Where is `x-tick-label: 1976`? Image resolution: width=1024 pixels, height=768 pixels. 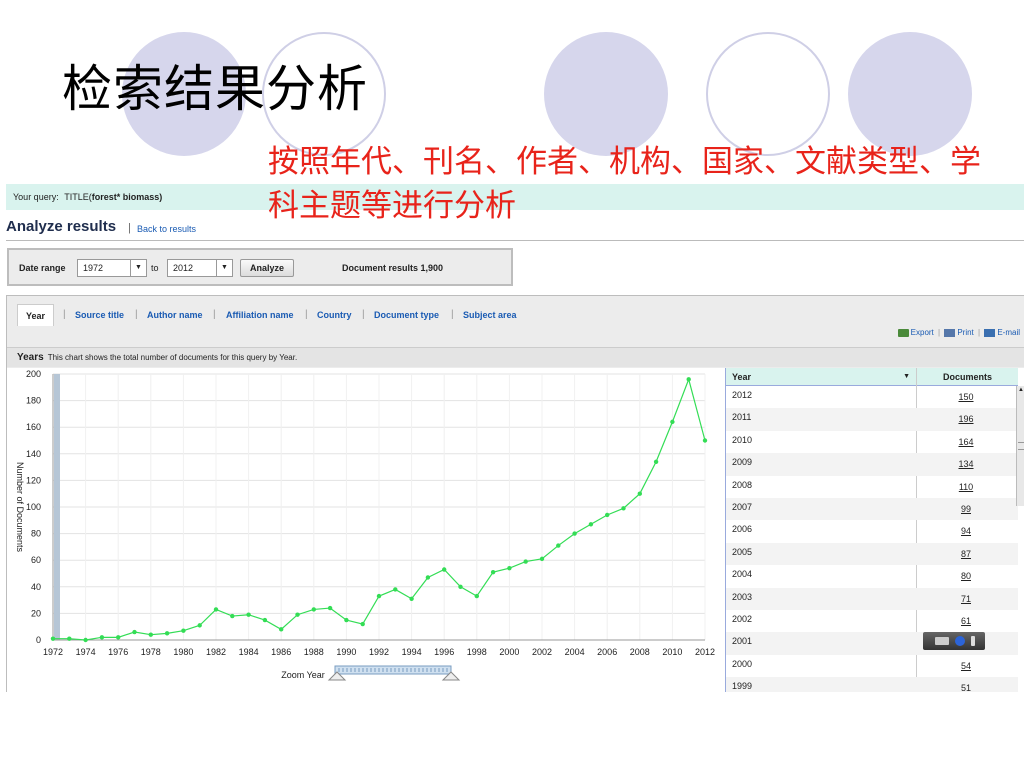 x-tick-label: 1976 is located at coordinates (118, 652).